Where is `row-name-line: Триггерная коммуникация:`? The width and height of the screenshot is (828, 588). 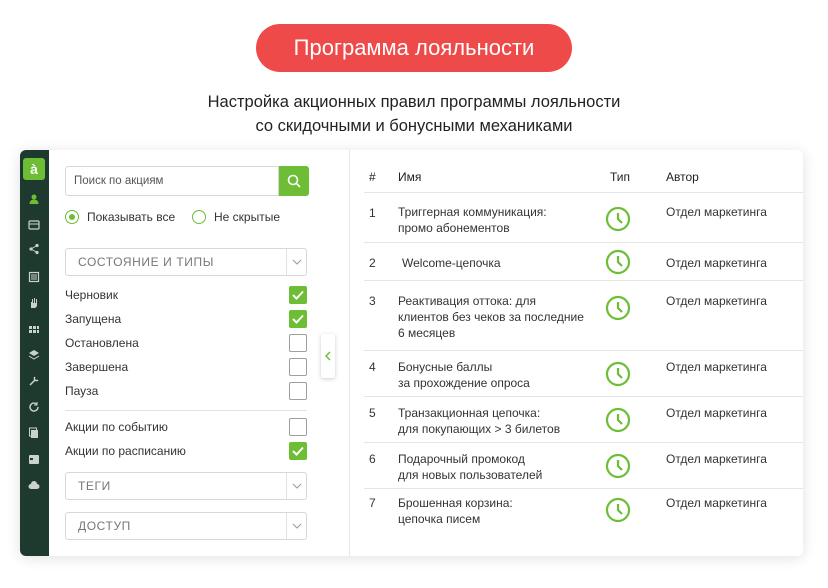 row-name-line: Триггерная коммуникация: is located at coordinates (472, 212).